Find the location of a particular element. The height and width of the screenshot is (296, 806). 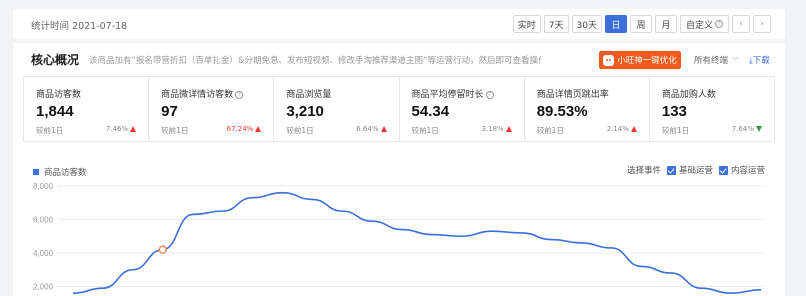

metric-value: 133 is located at coordinates (674, 111).